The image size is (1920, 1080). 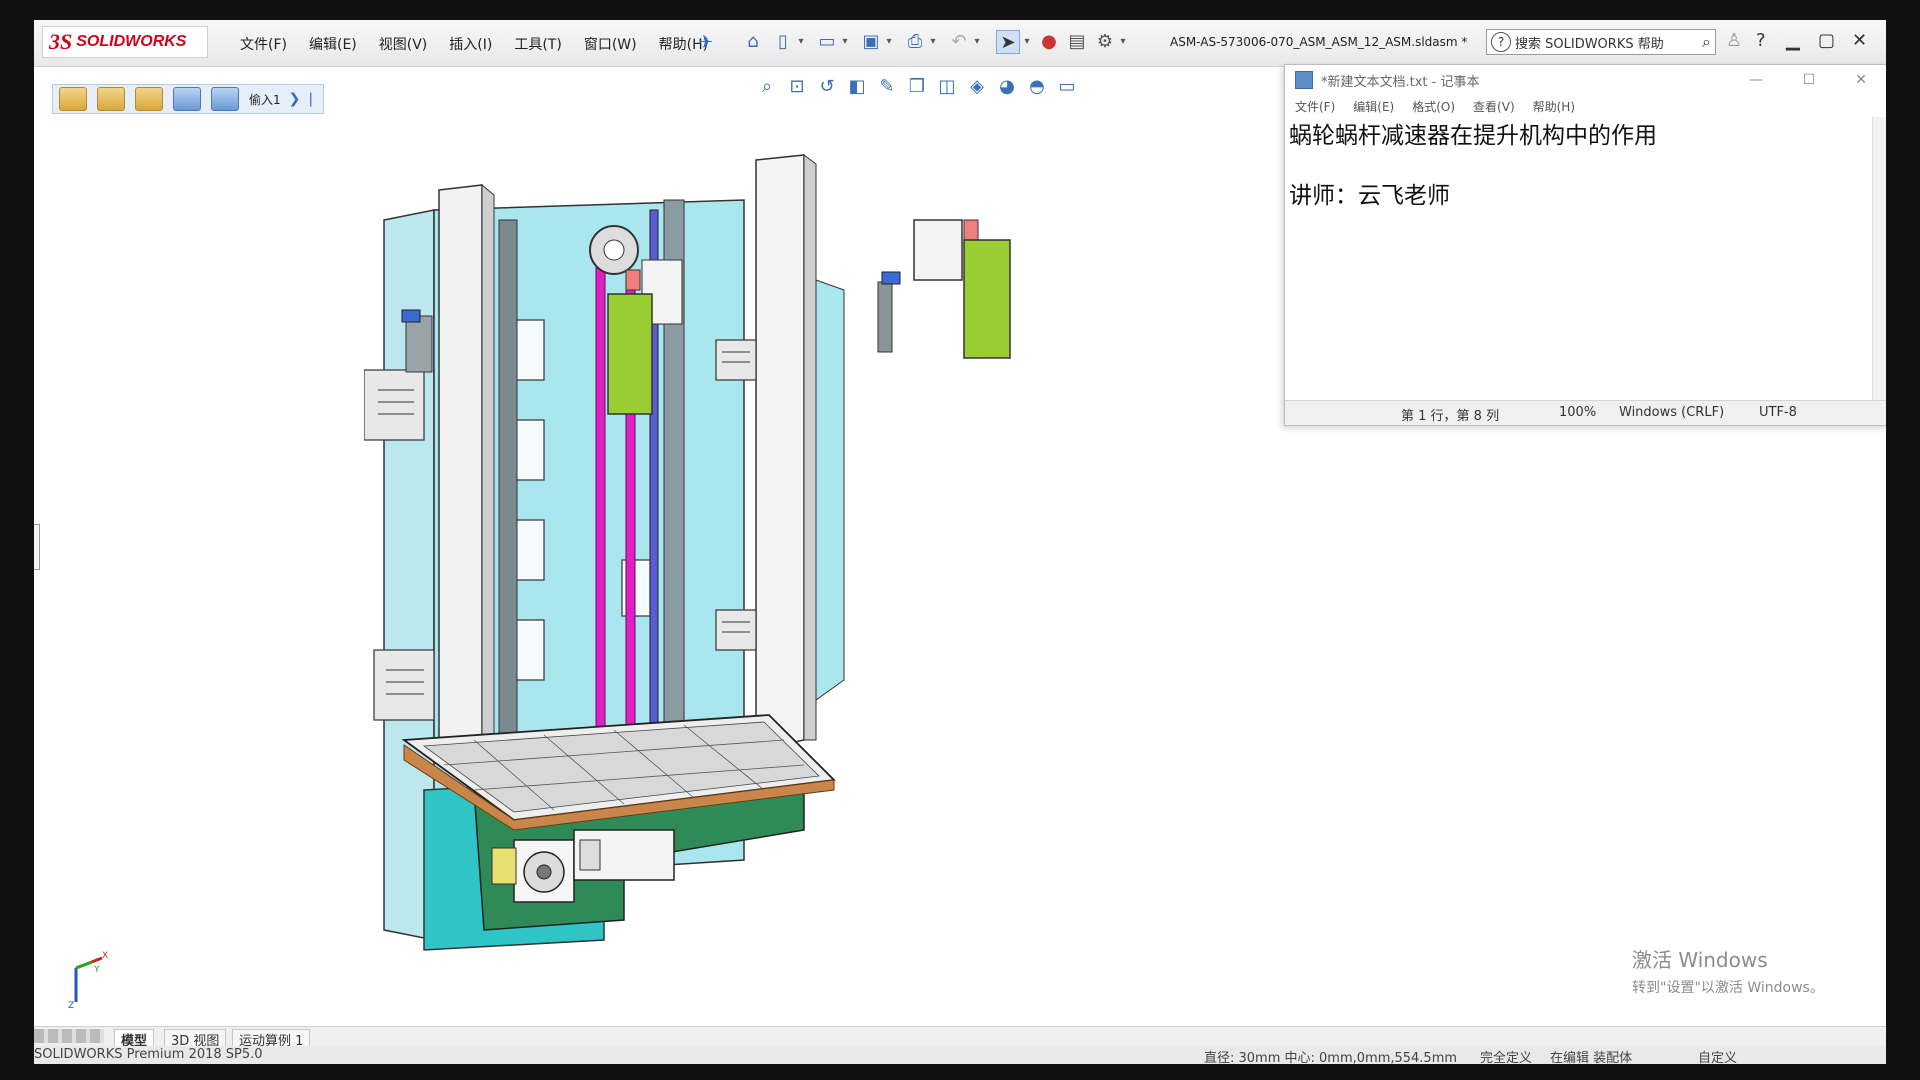 What do you see at coordinates (827, 86) in the screenshot?
I see `previous-view-icon: ↺` at bounding box center [827, 86].